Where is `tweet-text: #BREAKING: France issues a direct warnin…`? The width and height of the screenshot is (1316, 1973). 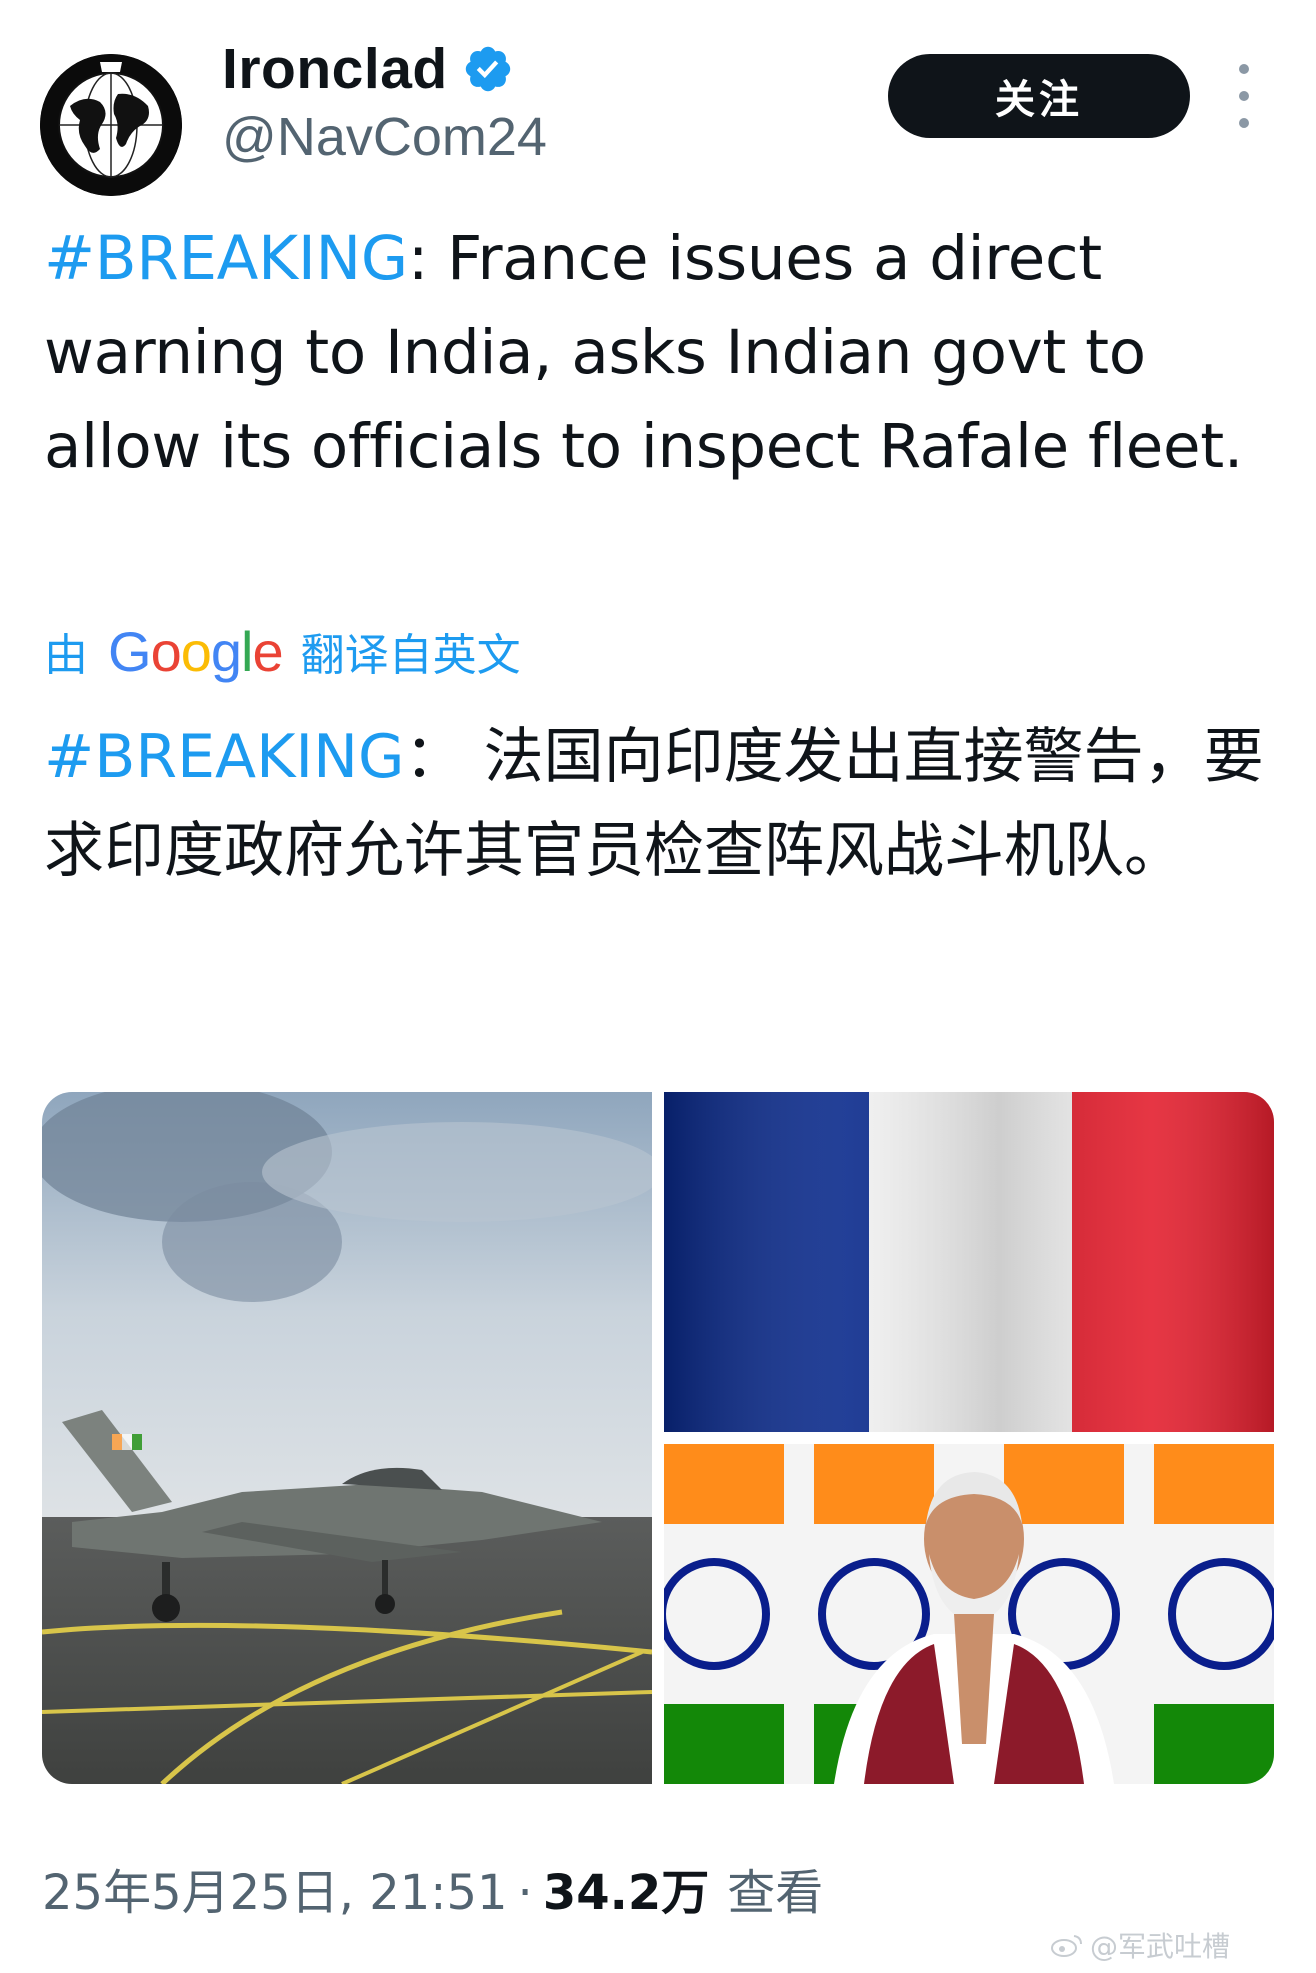
tweet-text: #BREAKING: France issues a direct warnin… is located at coordinates (664, 353).